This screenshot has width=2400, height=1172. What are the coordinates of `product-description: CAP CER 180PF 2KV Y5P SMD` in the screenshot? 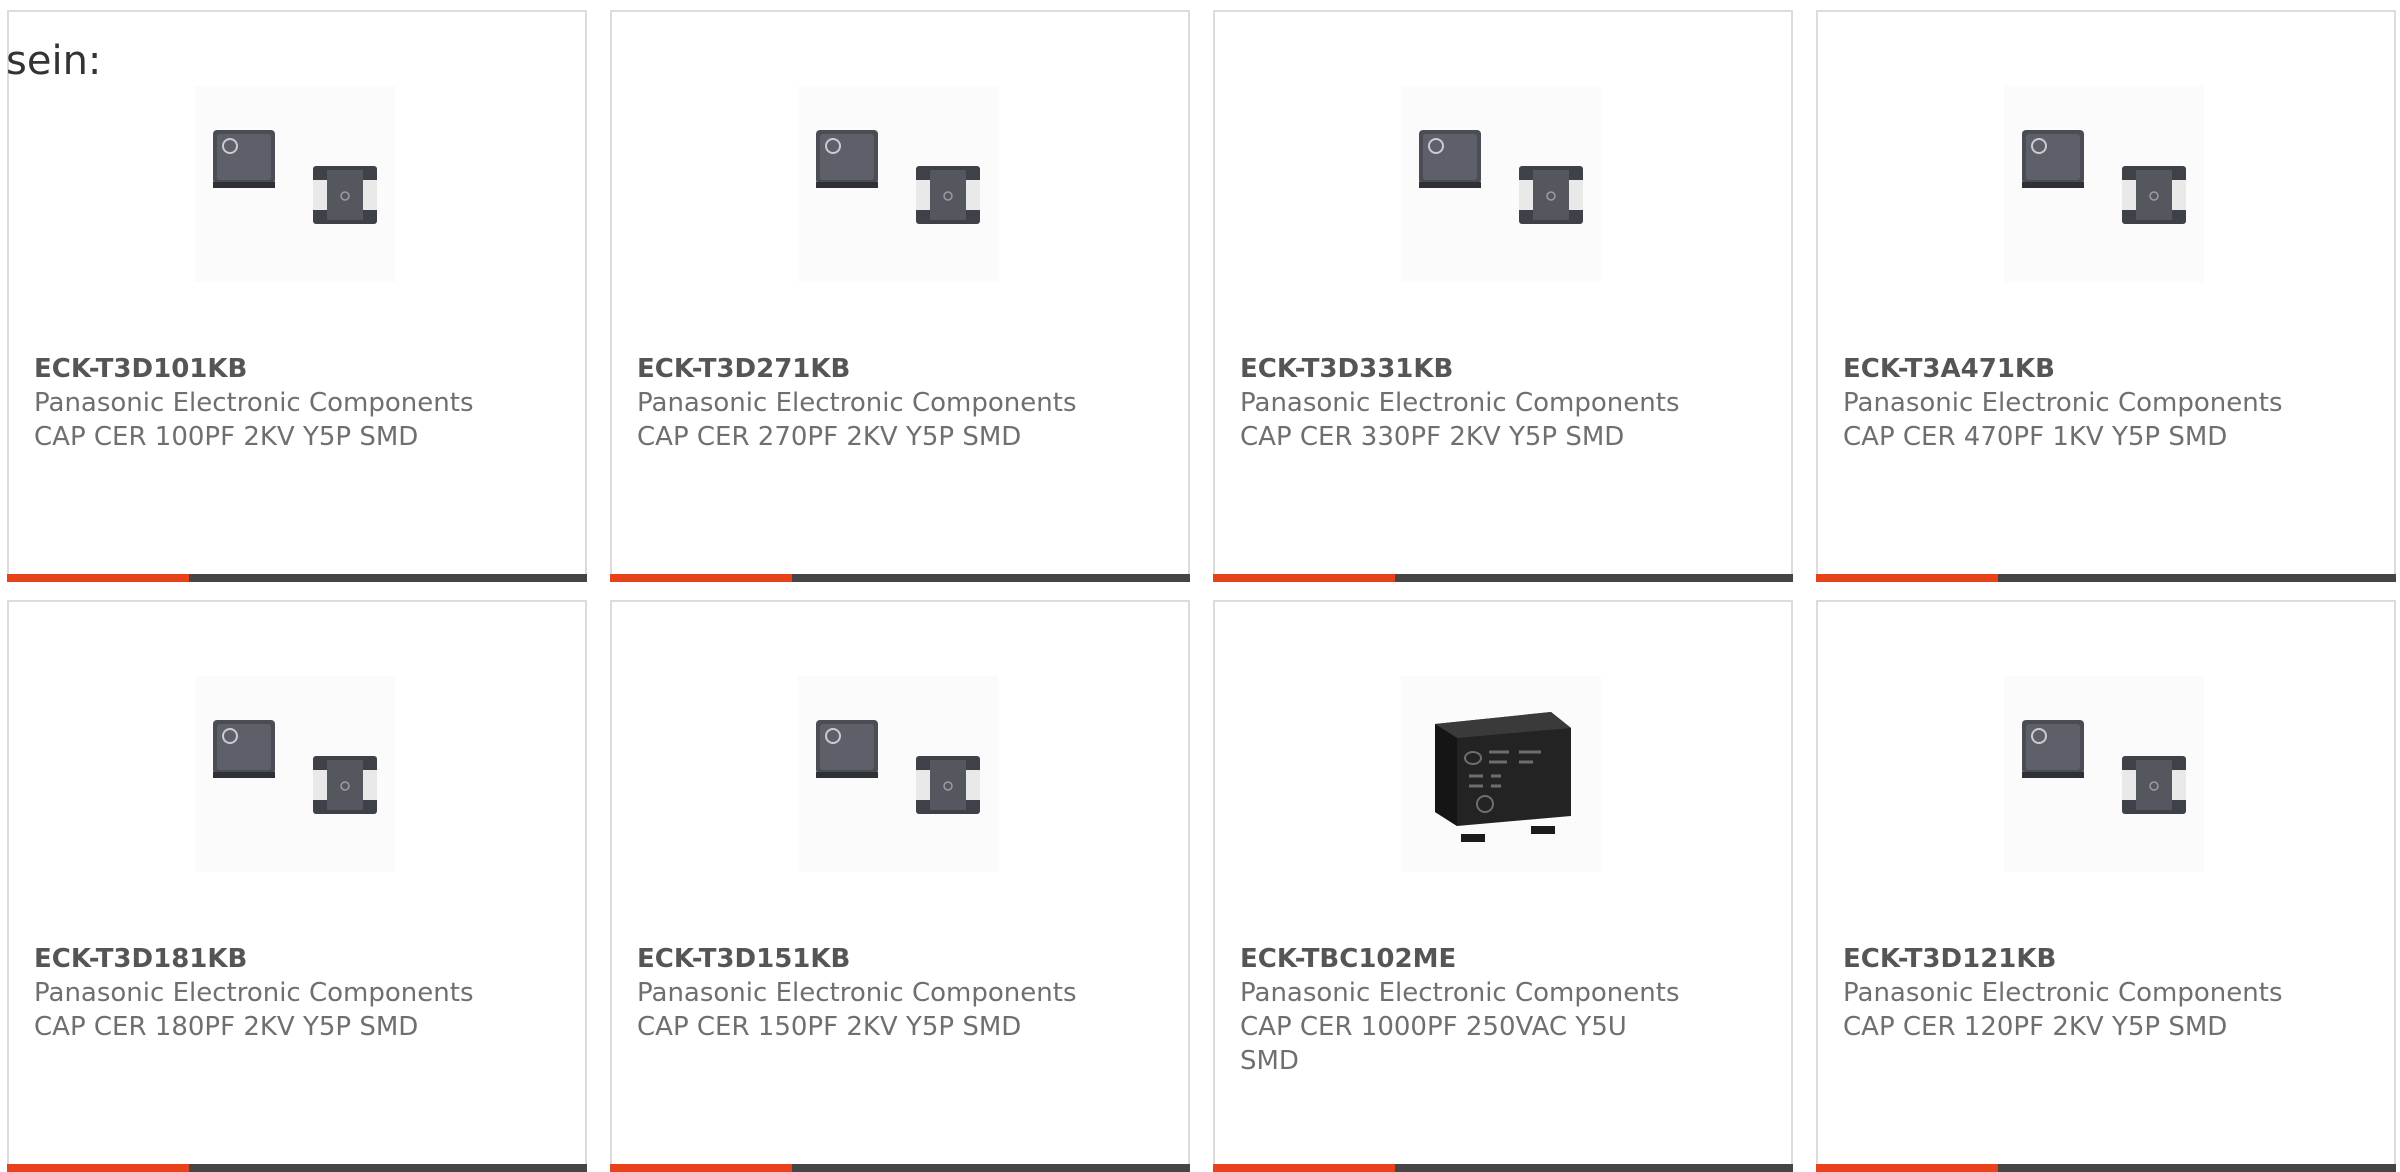 It's located at (226, 1027).